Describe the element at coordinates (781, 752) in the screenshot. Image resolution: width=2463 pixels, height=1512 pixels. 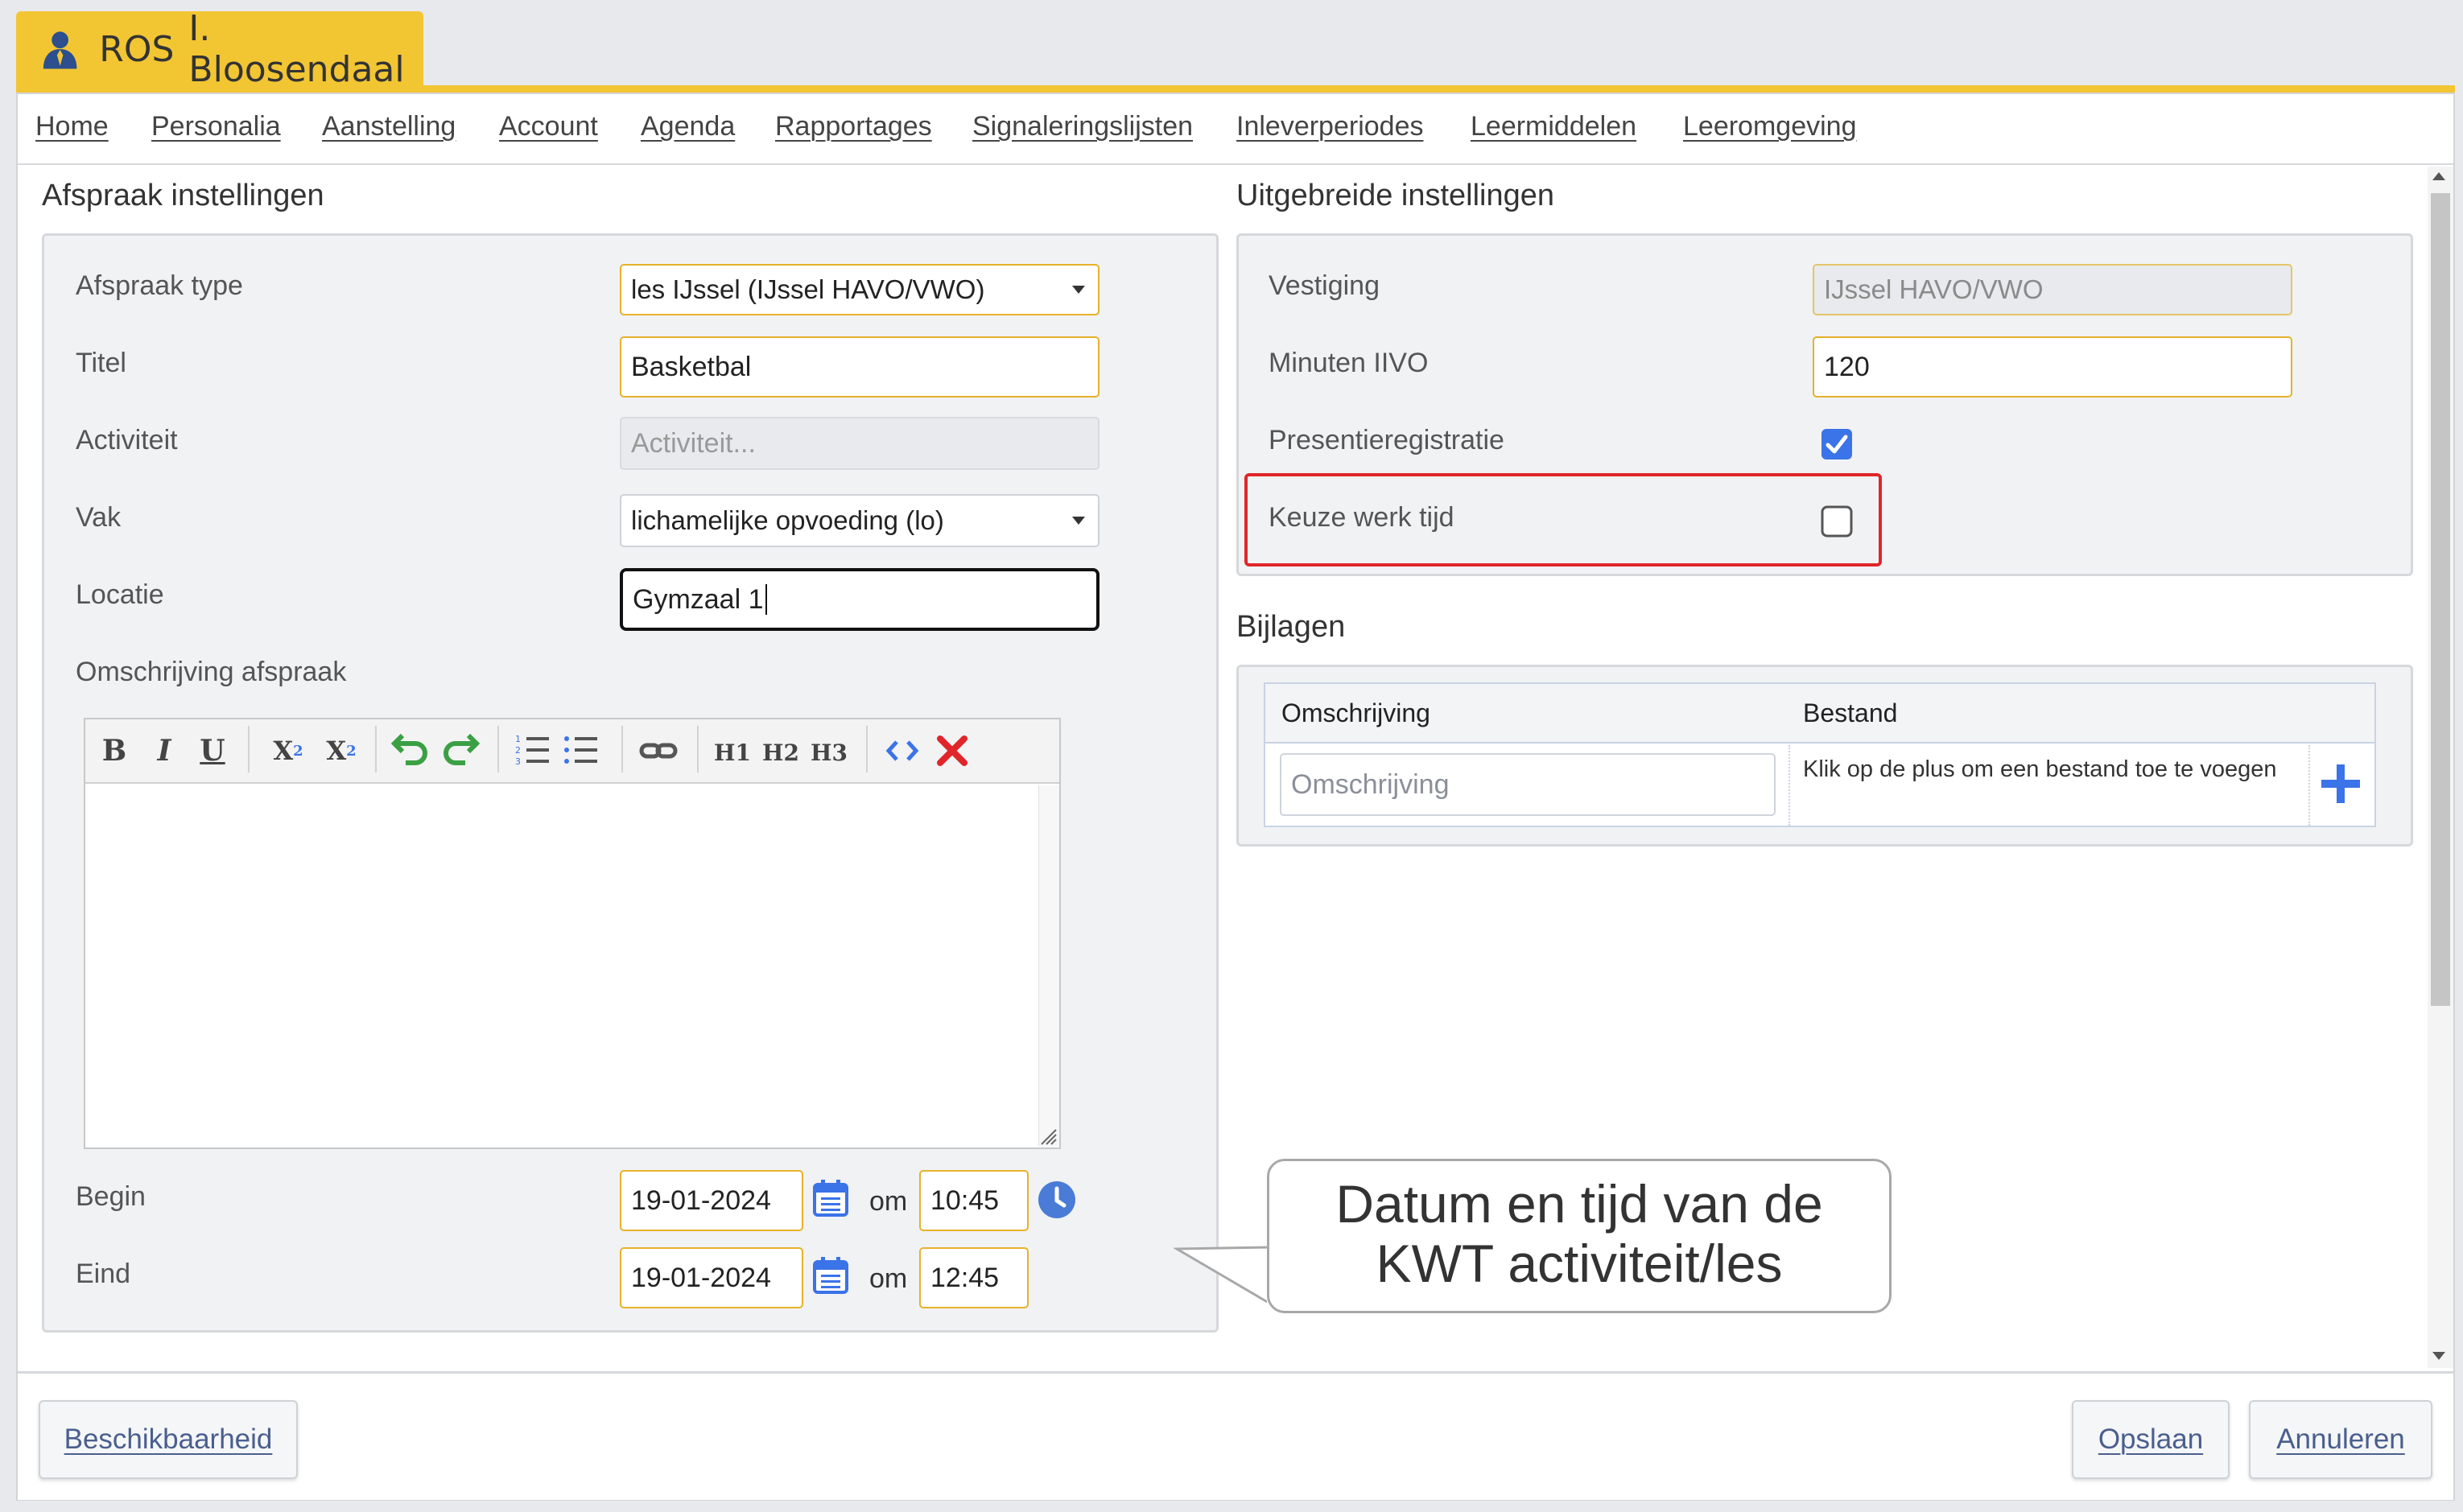
I see `heading2-icon: H2` at that location.